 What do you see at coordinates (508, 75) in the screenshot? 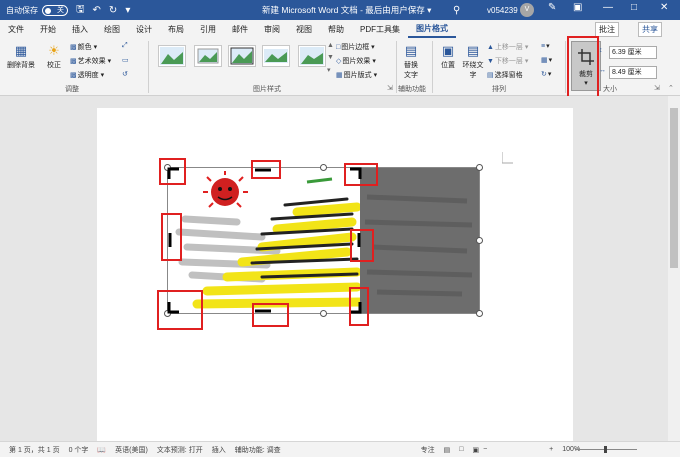
I see `selection-pane-label: 选择窗格` at bounding box center [508, 75].